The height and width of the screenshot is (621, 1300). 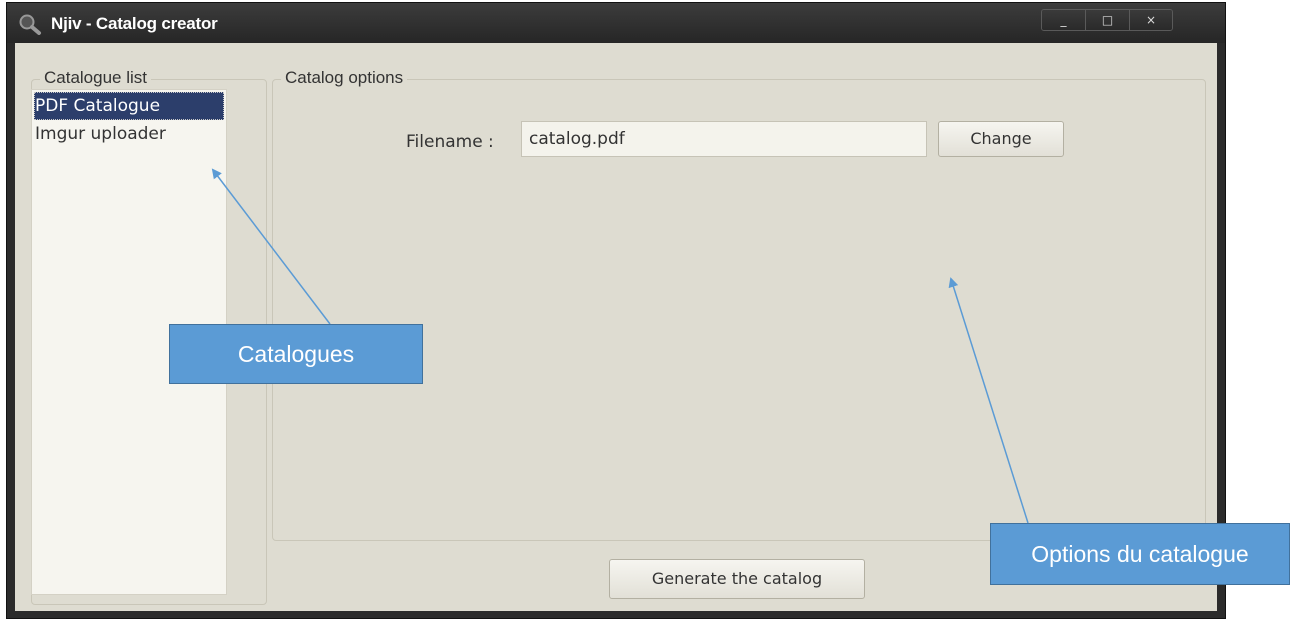 I want to click on close-button: ×, so click(x=1151, y=20).